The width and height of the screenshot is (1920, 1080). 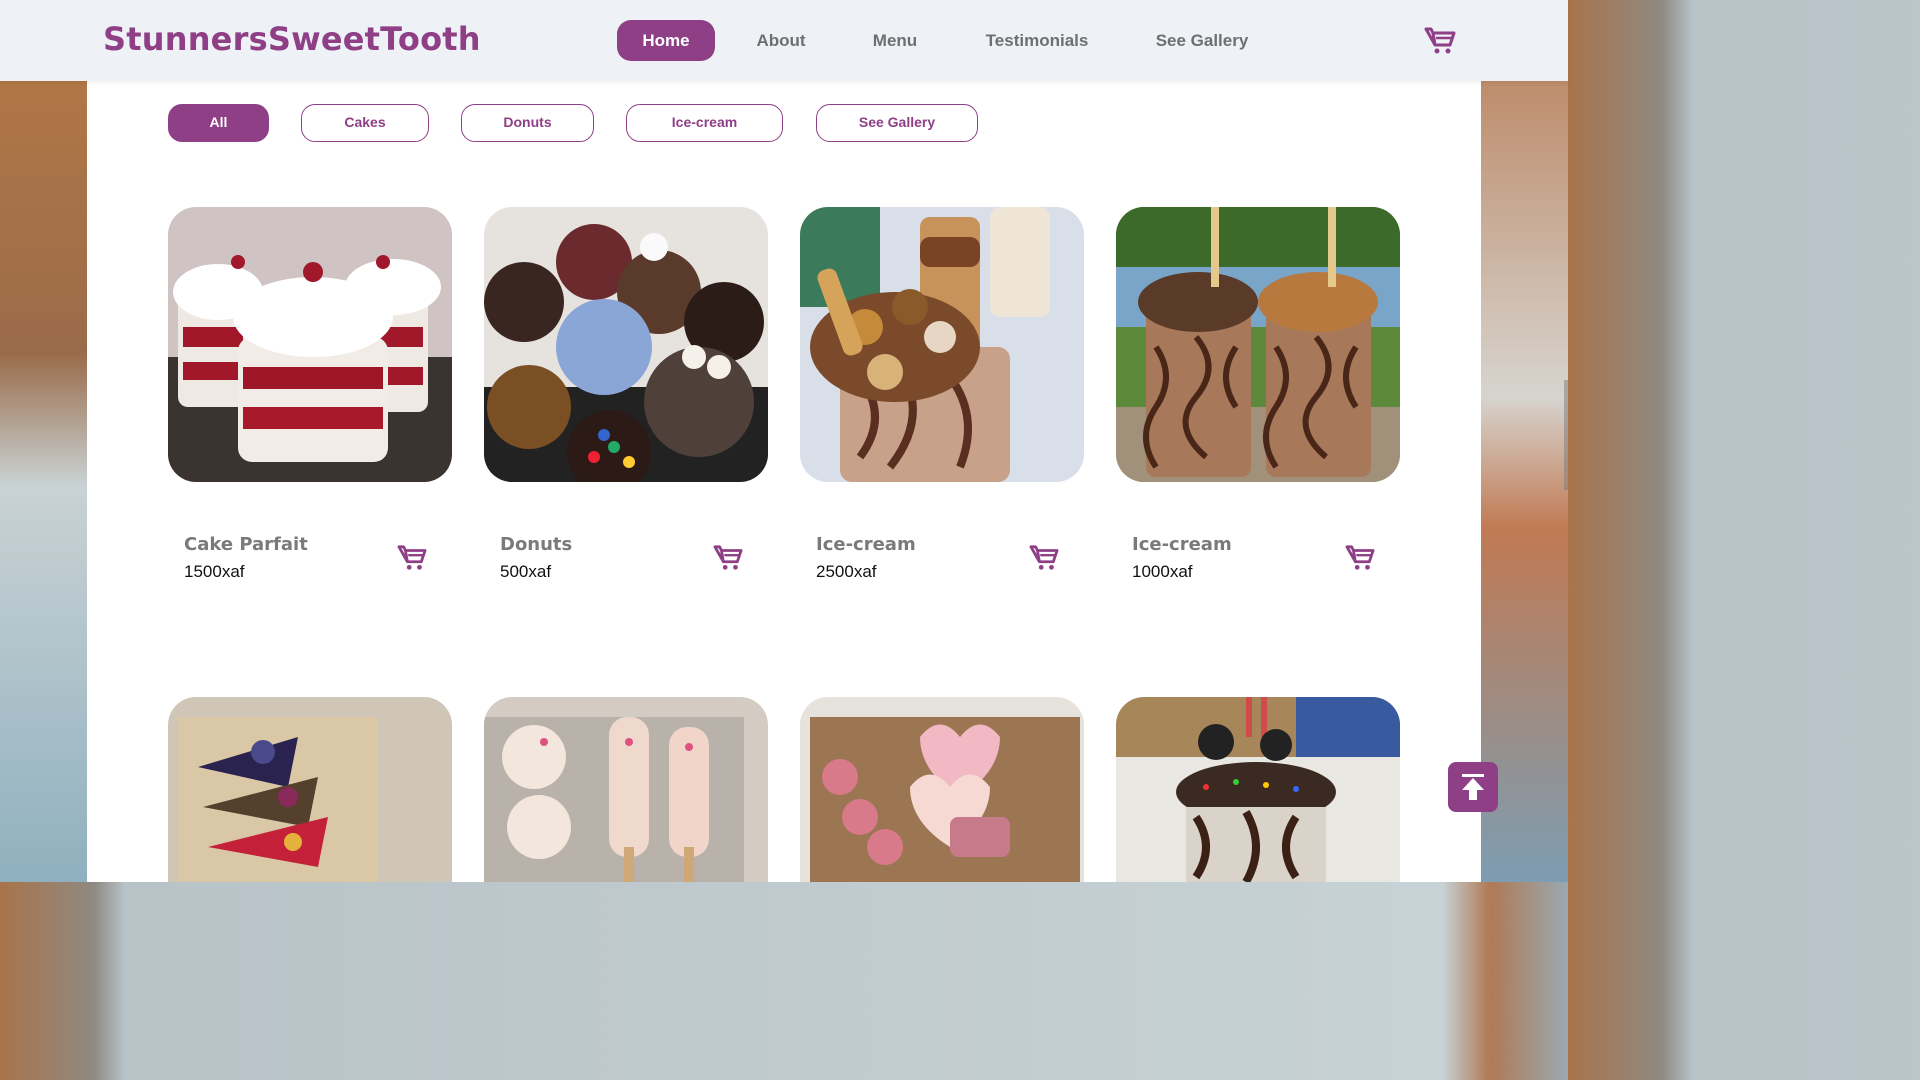 I want to click on arrow-up-to-line-icon, so click(x=1473, y=787).